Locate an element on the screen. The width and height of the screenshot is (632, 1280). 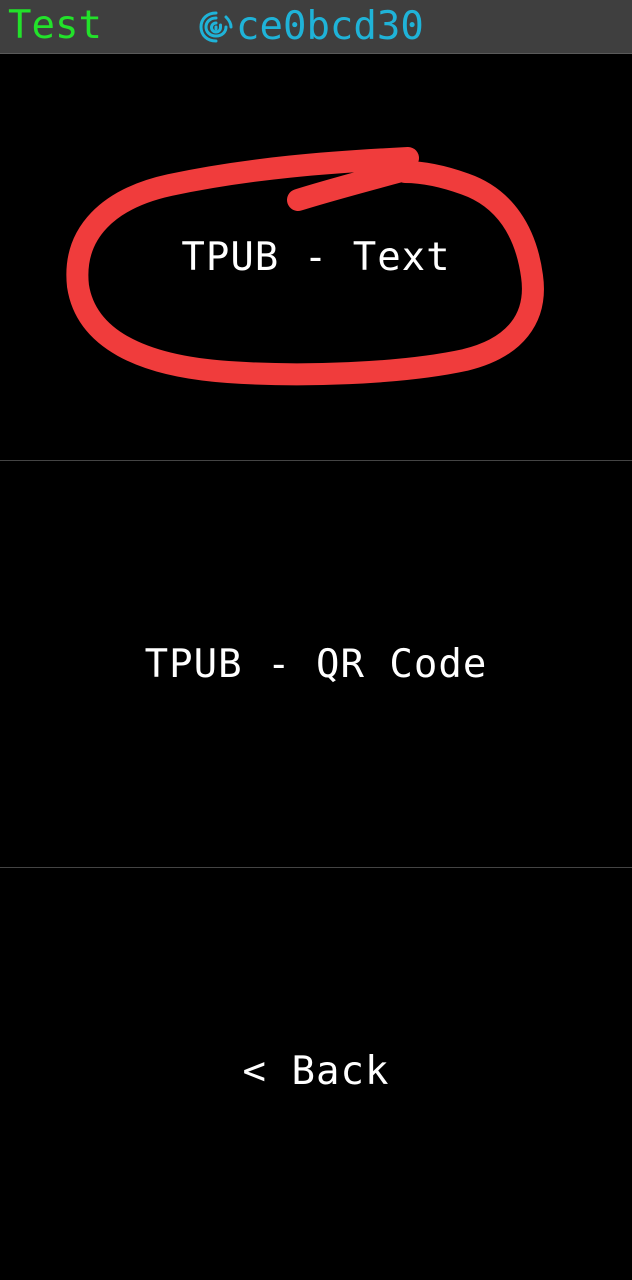
menu-item-label: TPUB - Text is located at coordinates (316, 257).